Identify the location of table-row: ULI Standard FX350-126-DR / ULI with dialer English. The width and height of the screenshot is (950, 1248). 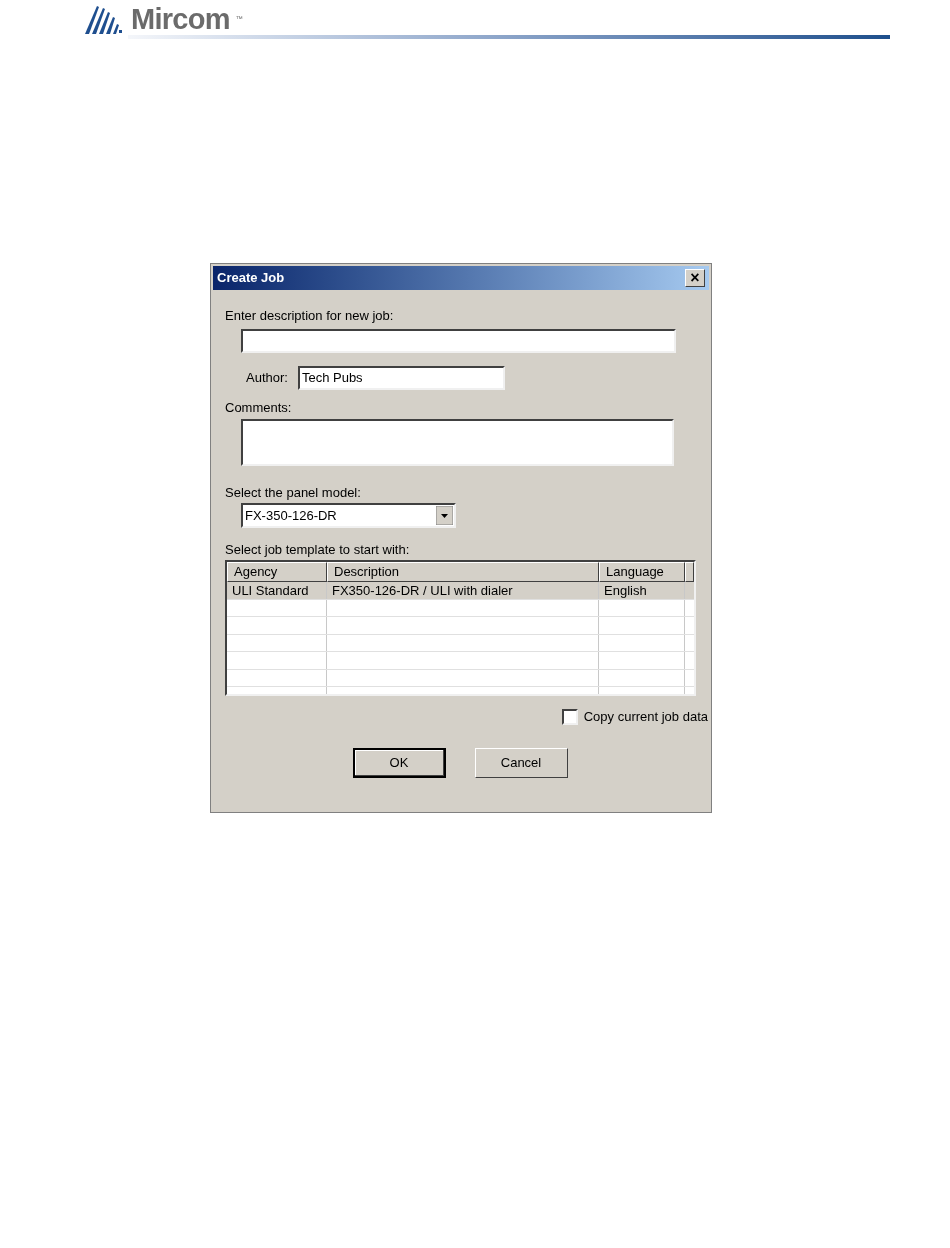
(460, 591).